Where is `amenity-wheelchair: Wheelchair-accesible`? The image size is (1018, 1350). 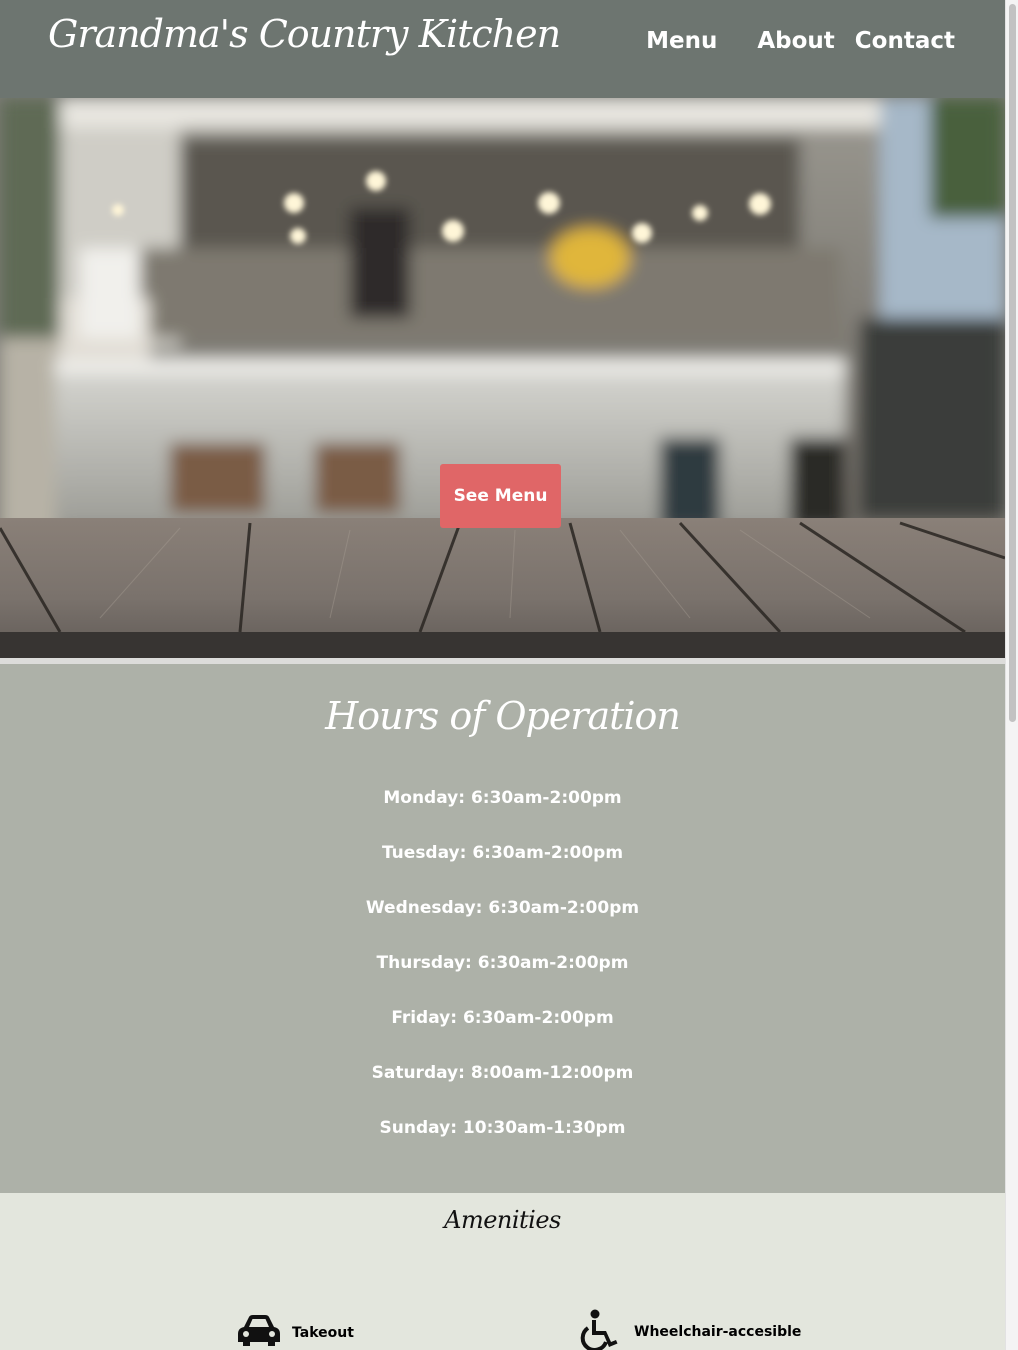 amenity-wheelchair: Wheelchair-accesible is located at coordinates (689, 1329).